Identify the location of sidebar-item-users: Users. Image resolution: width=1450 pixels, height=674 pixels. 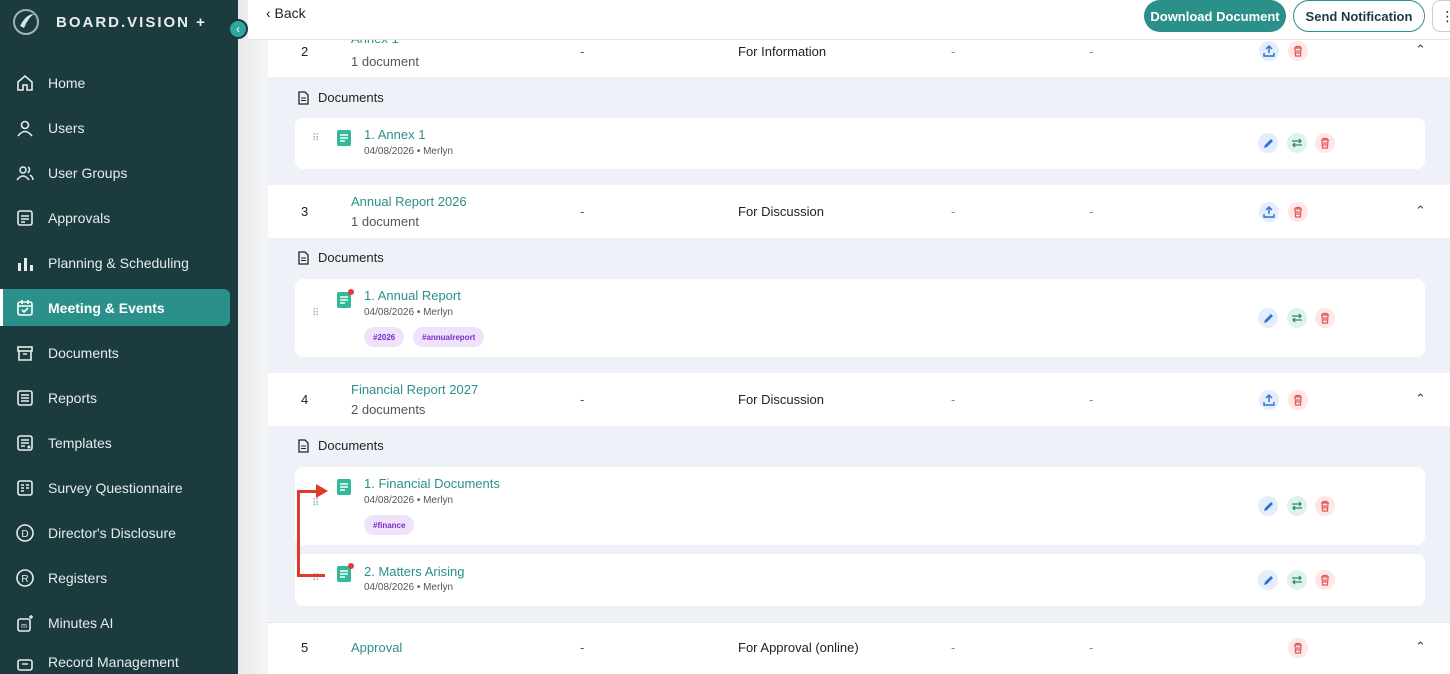
(119, 127).